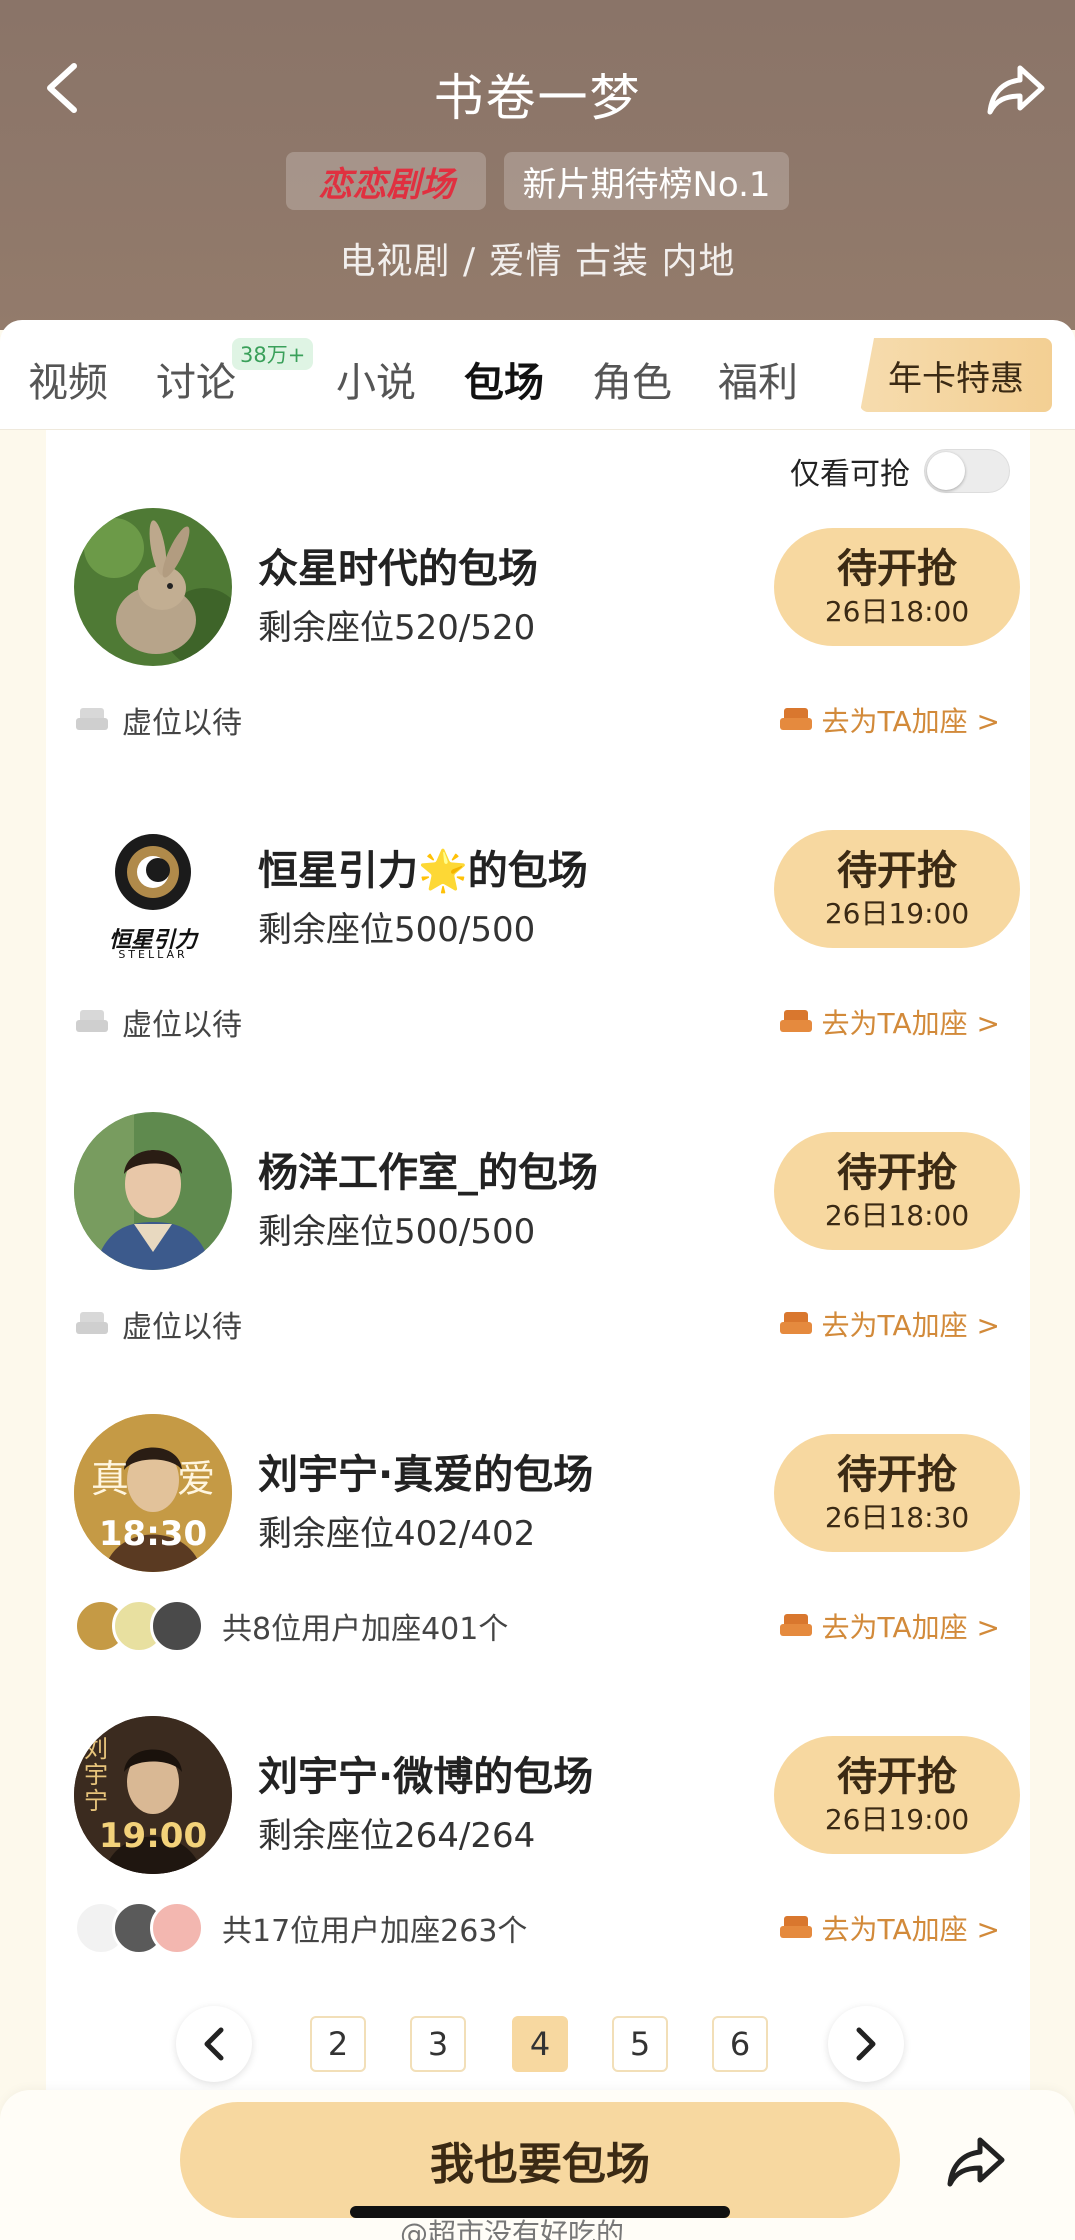  Describe the element at coordinates (646, 181) in the screenshot. I see `rank-badge: 新片期待榜No.1` at that location.